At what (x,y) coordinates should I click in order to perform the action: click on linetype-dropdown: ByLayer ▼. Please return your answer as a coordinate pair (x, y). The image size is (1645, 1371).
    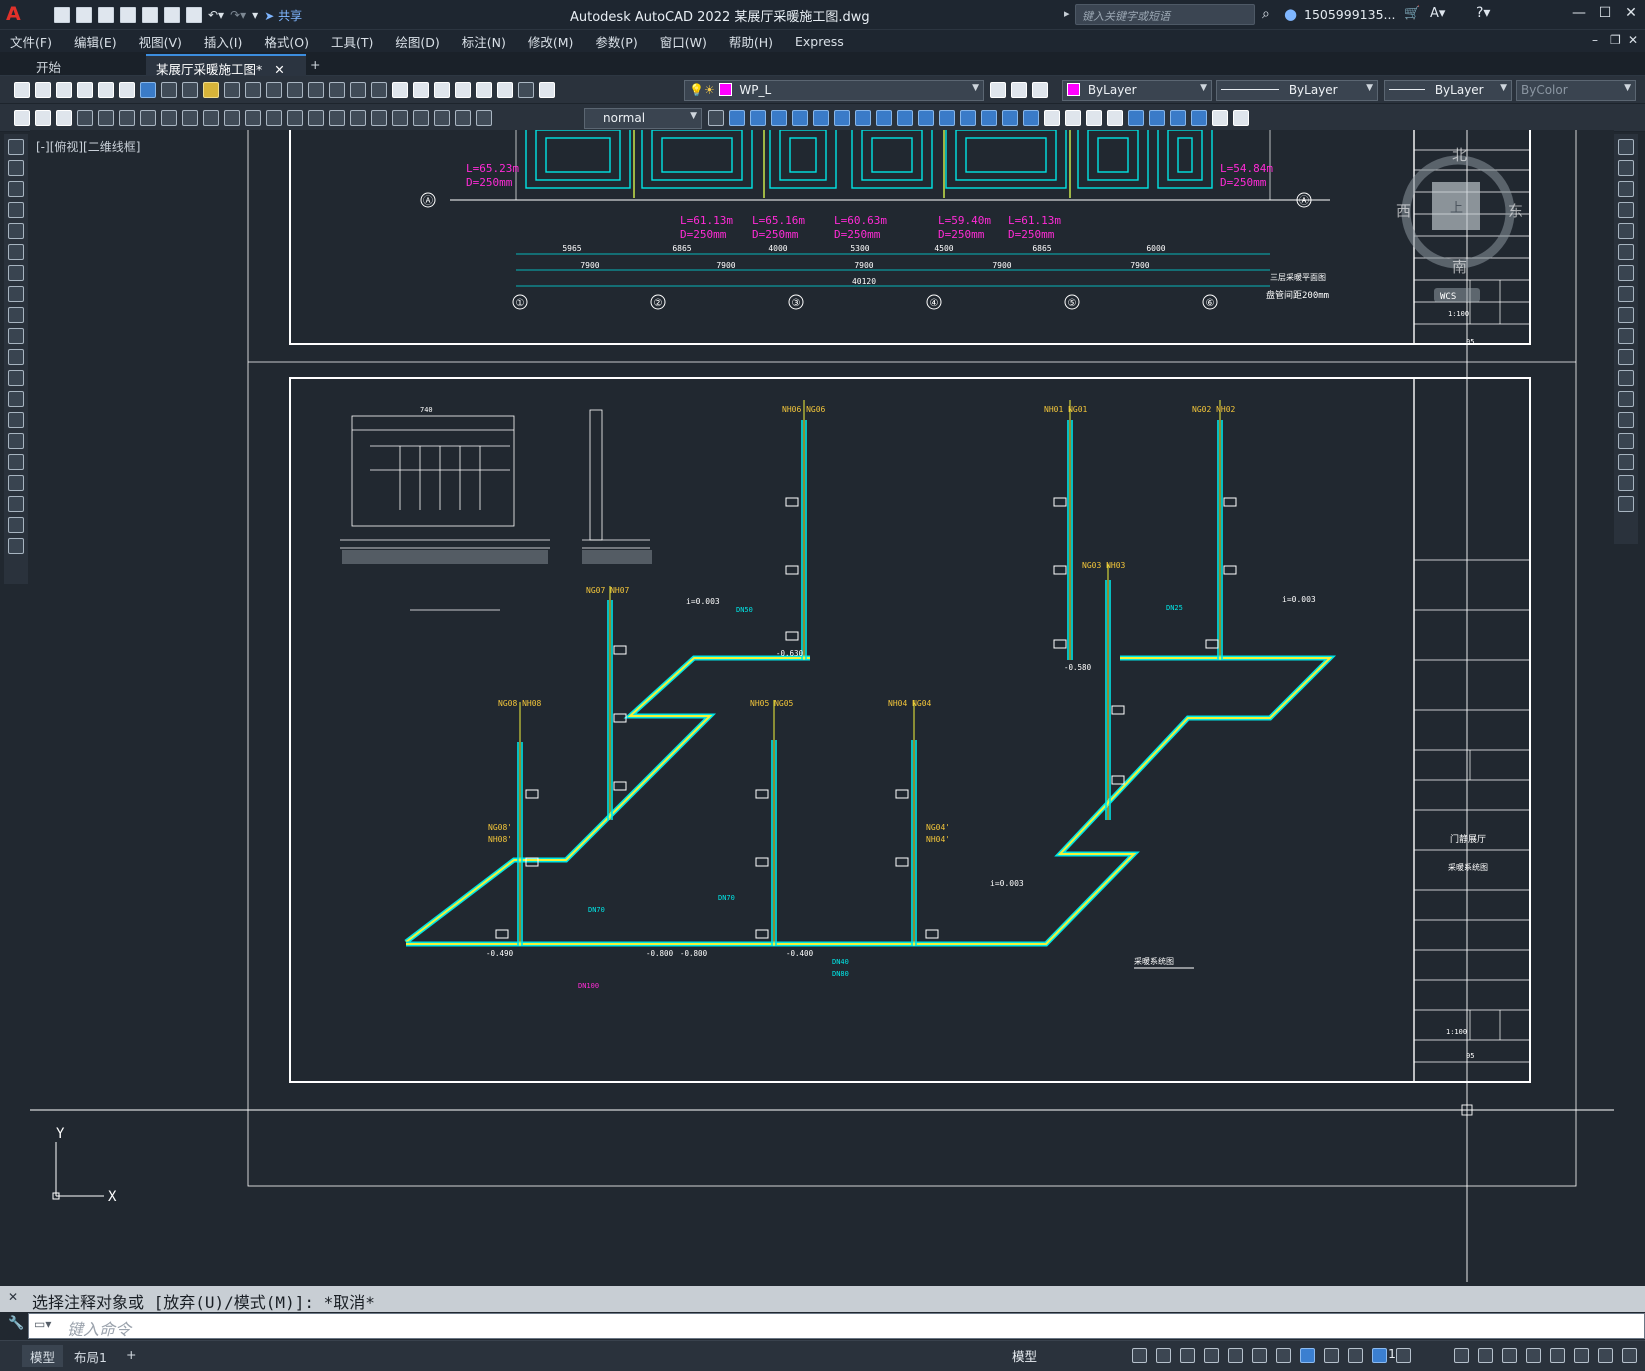
    Looking at the image, I should click on (1297, 90).